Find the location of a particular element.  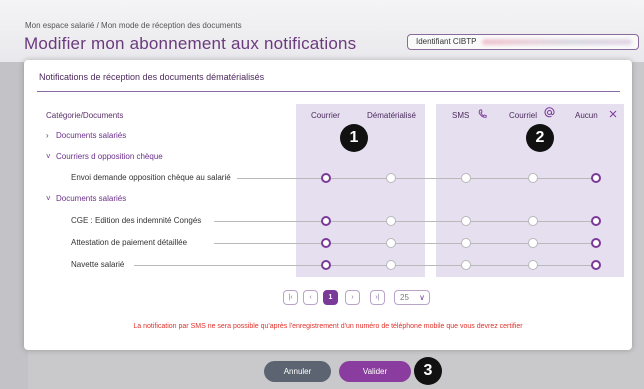

page-size-select: 25 ∨ is located at coordinates (412, 297).